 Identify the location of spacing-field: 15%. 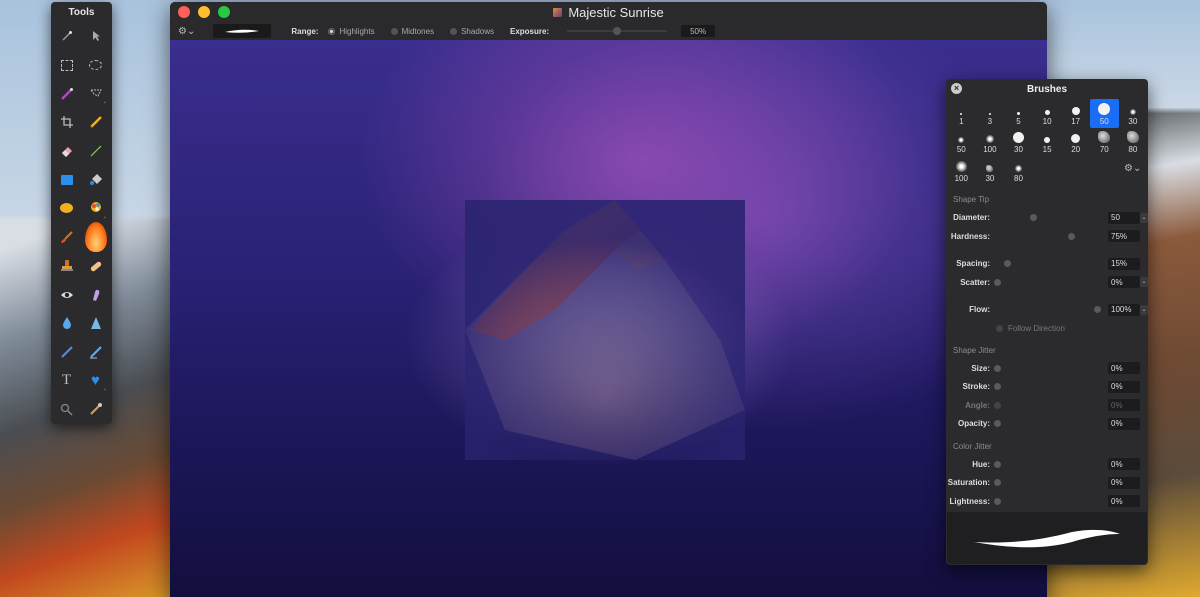
(1124, 263).